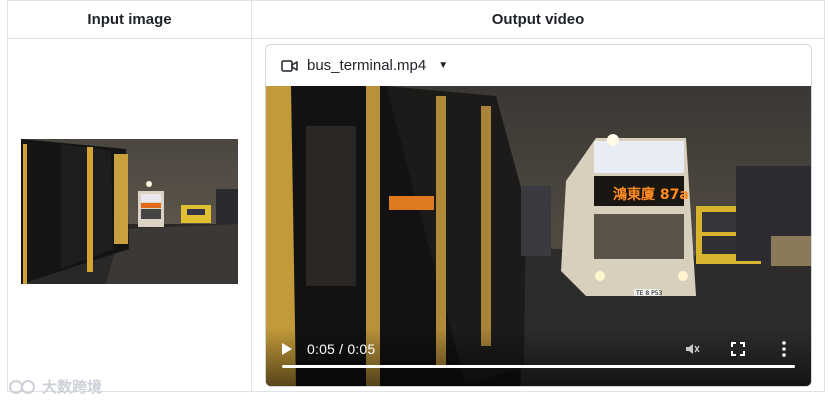  I want to click on input-image, so click(129, 211).